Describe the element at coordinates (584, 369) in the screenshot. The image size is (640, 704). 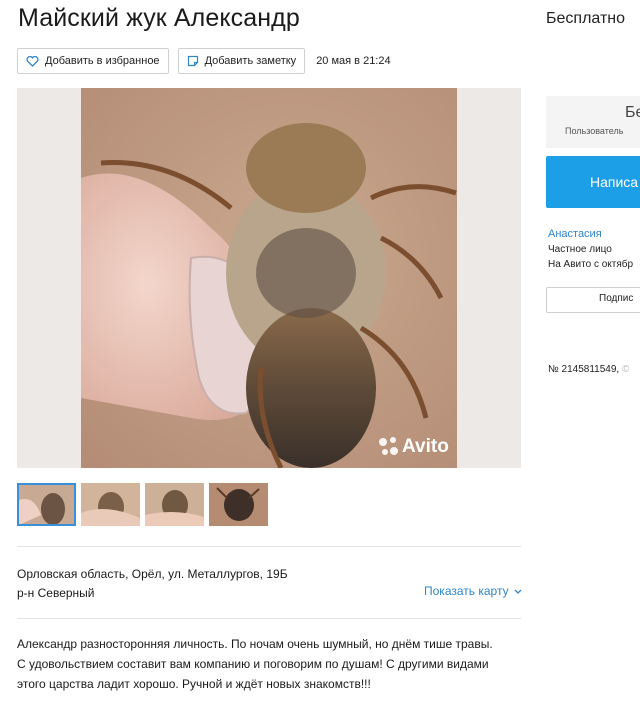
I see `ad-number-text: № 2145811549,` at that location.